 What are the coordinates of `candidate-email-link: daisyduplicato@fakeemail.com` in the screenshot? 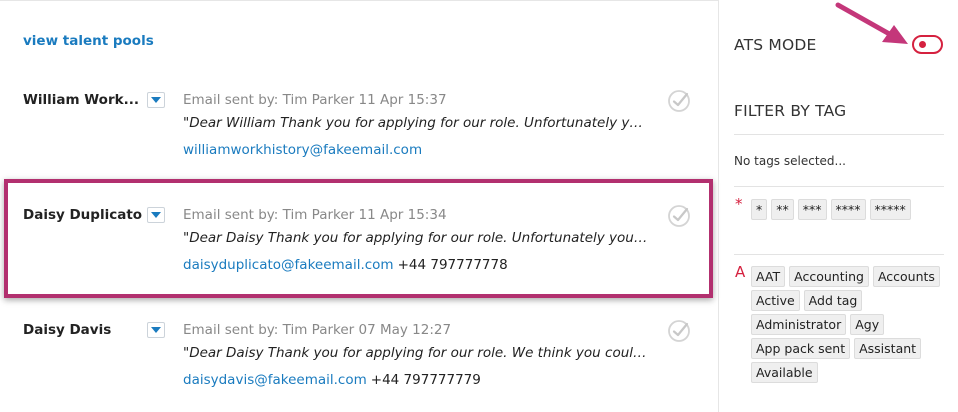 It's located at (288, 265).